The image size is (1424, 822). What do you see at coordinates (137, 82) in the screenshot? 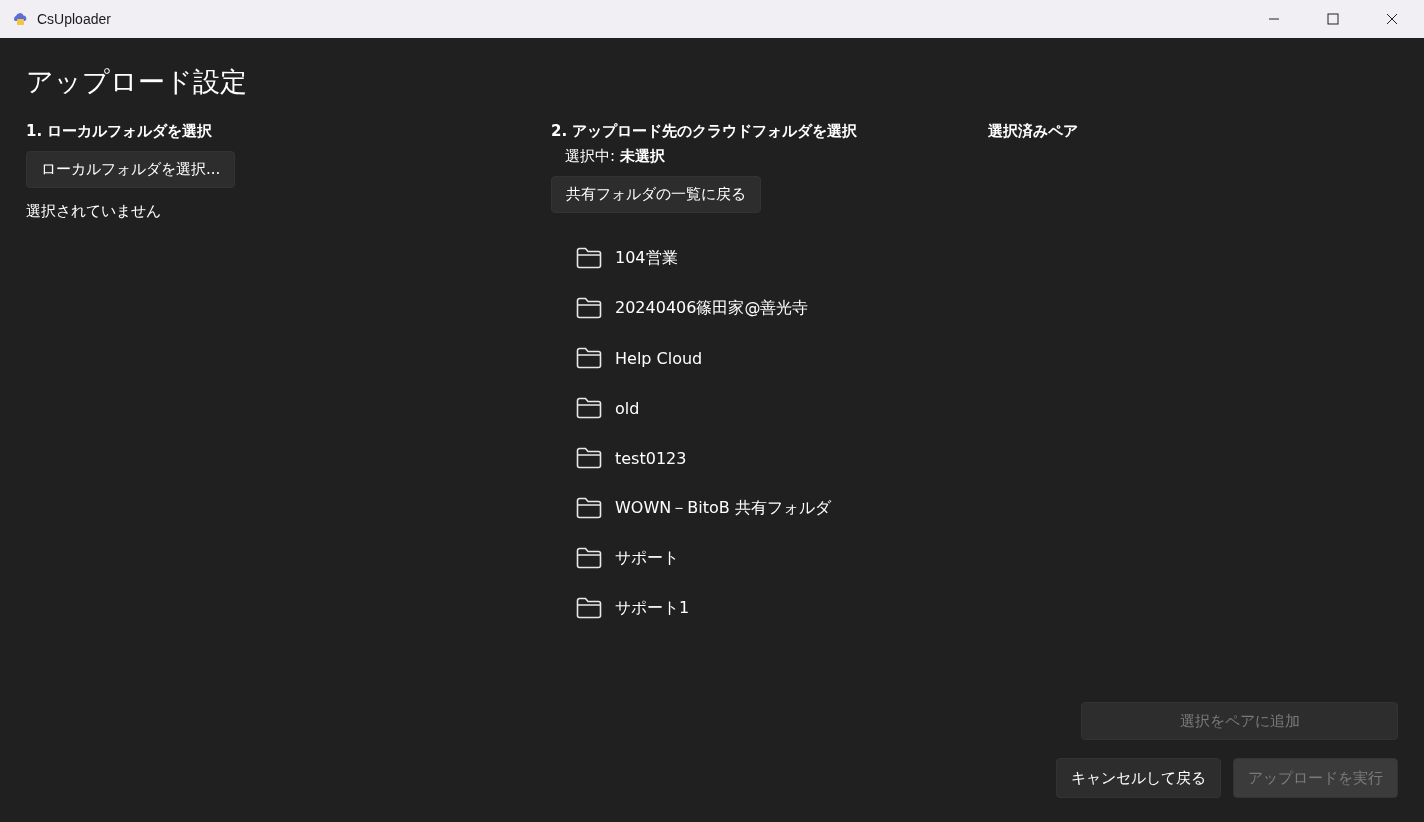
I see `page-title: アップロード設定` at bounding box center [137, 82].